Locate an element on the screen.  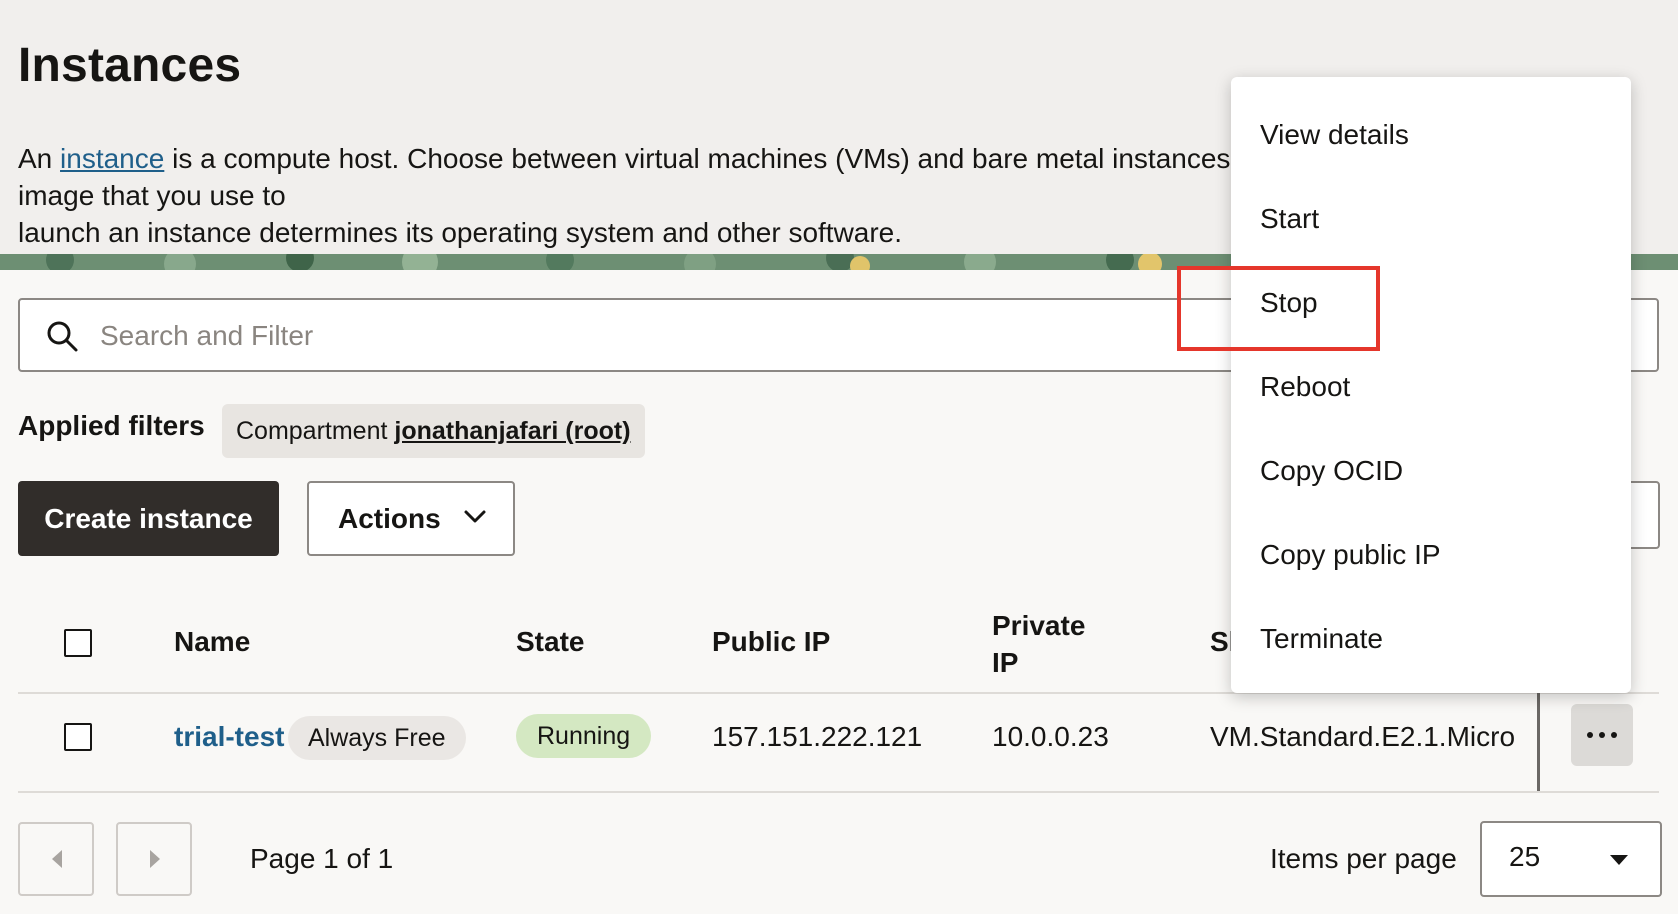
create-instance-button: Create instance is located at coordinates (148, 518).